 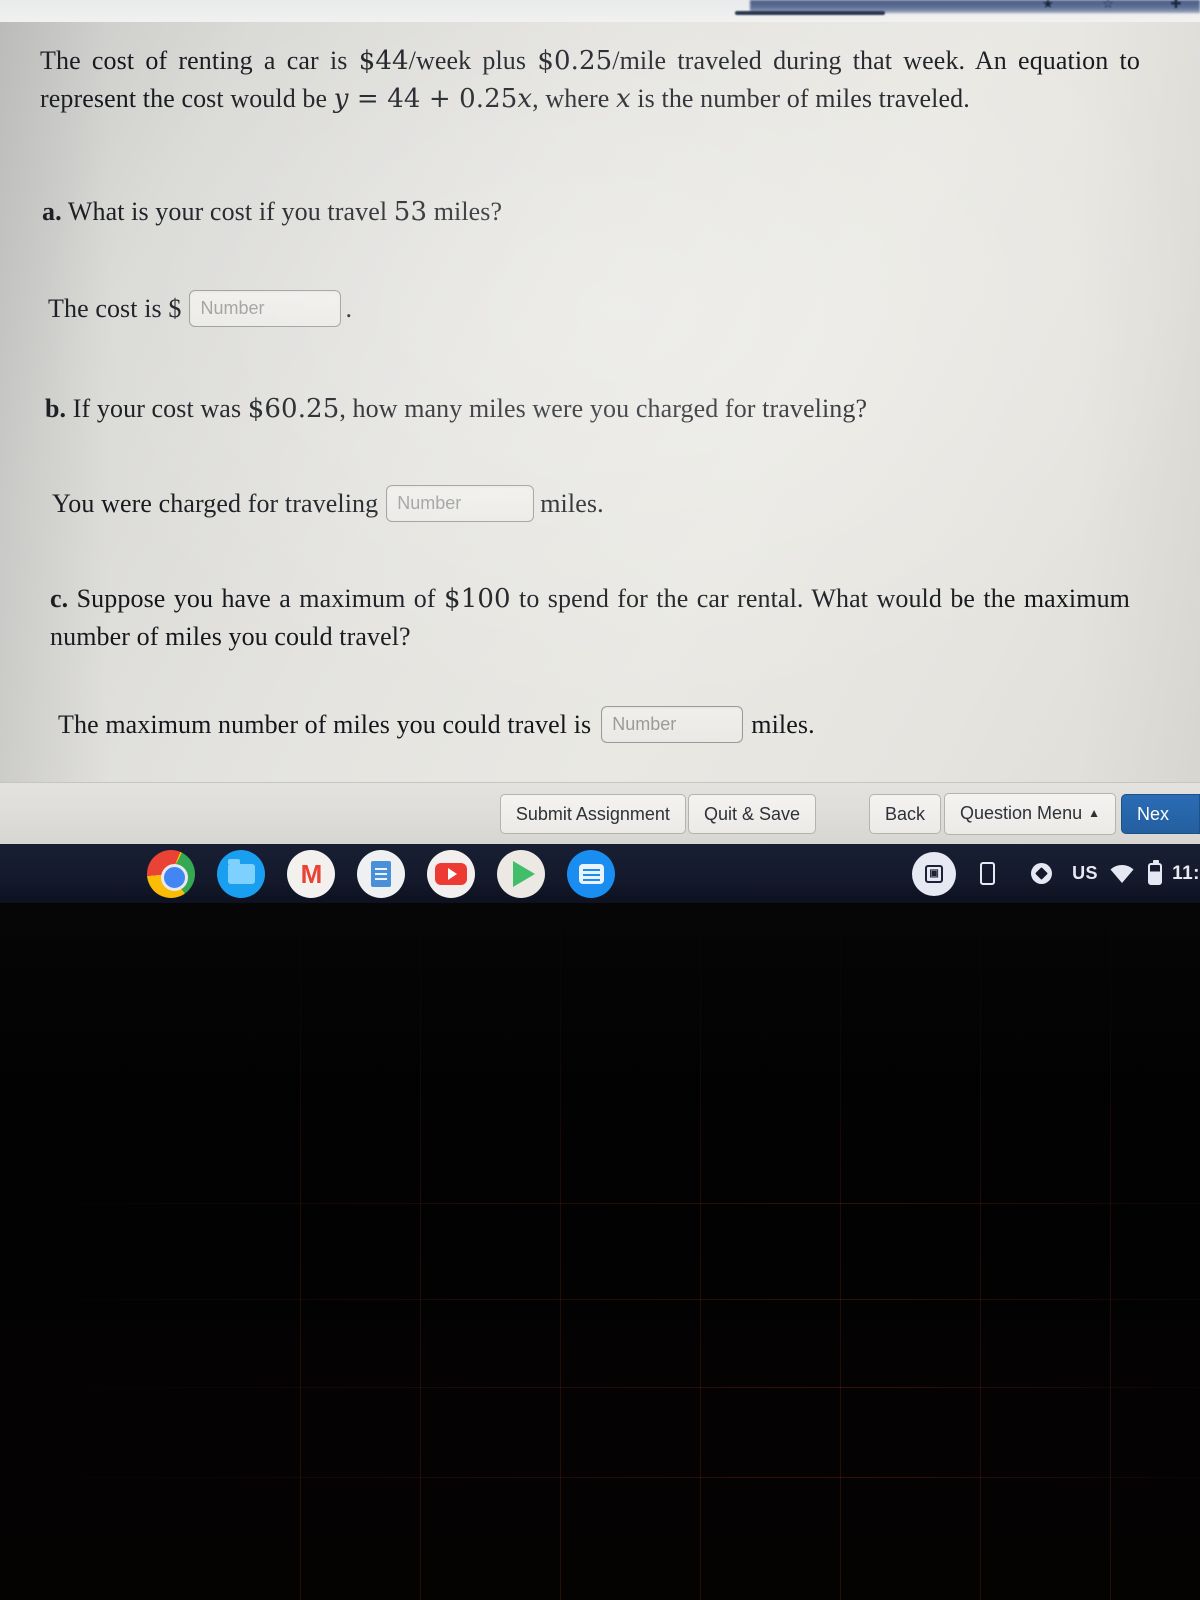 I want to click on messages-app-icon, so click(x=591, y=874).